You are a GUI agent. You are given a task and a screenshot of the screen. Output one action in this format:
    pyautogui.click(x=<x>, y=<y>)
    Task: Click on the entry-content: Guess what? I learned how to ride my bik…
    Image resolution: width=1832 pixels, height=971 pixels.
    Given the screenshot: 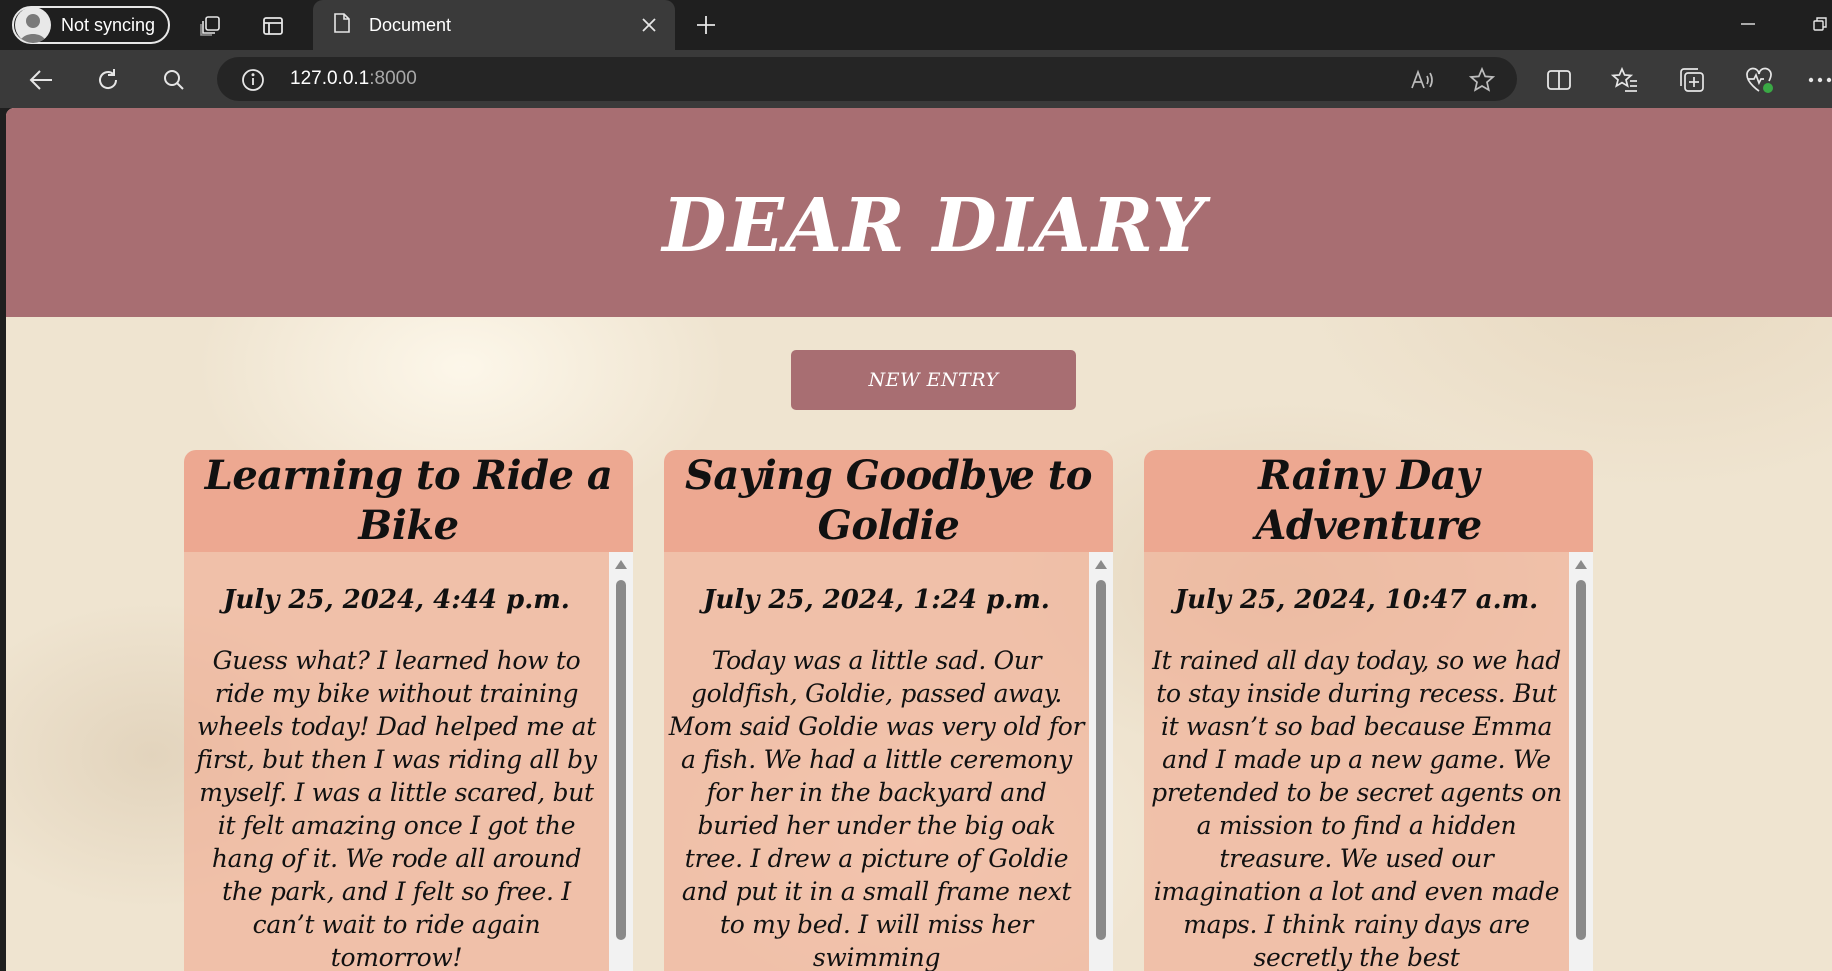 What is the action you would take?
    pyautogui.click(x=396, y=808)
    